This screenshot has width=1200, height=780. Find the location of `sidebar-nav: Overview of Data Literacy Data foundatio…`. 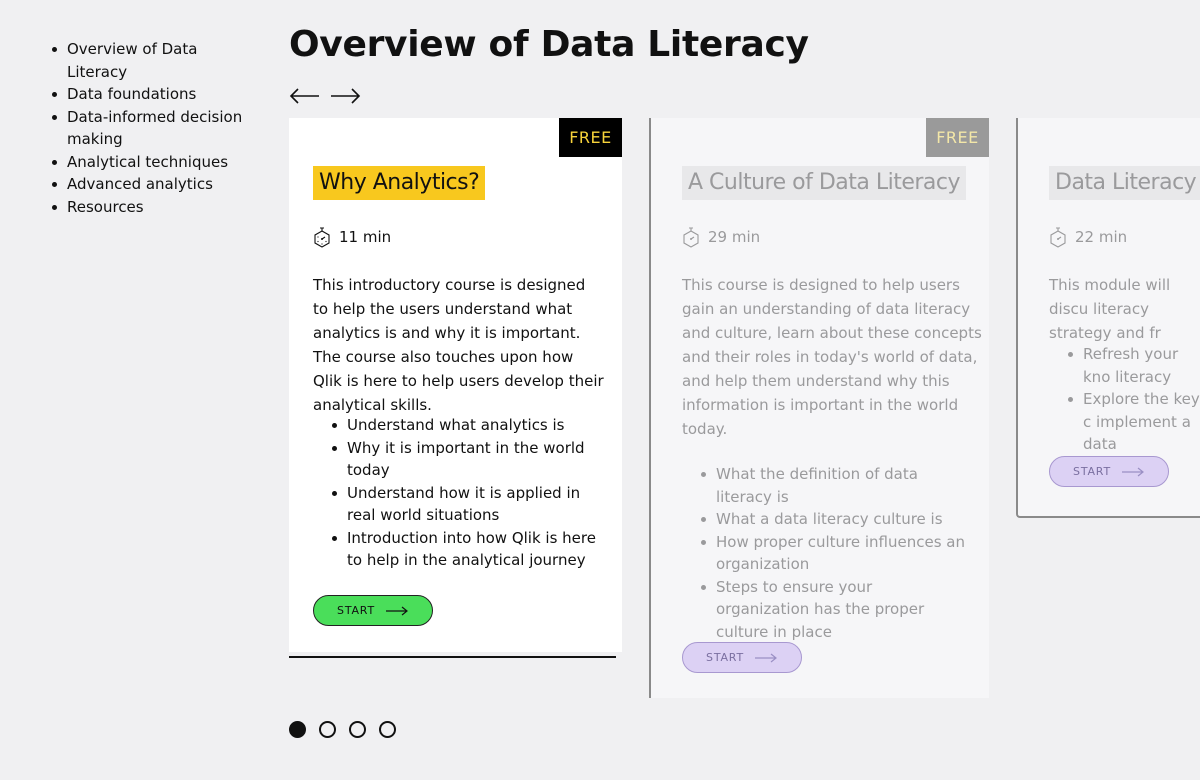

sidebar-nav: Overview of Data Literacy Data foundatio… is located at coordinates (155, 128).